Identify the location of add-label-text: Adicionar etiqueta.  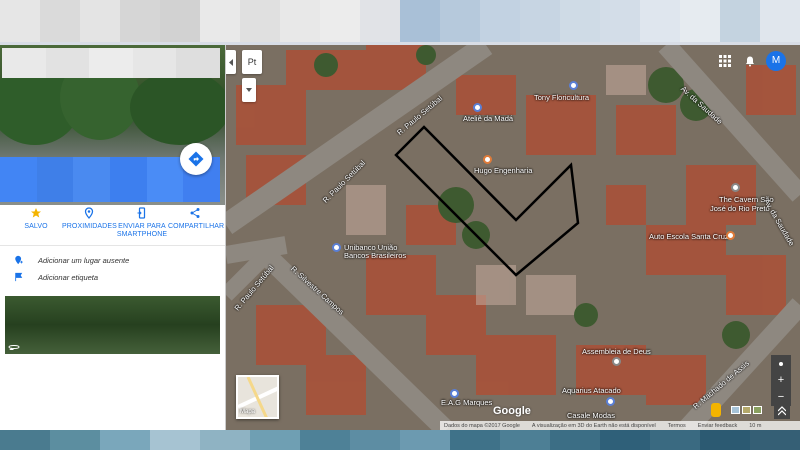
(68, 277).